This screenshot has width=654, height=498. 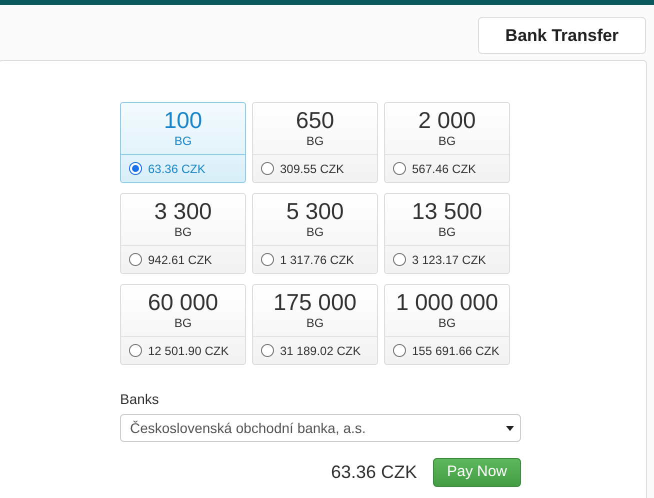 I want to click on package-card: 175 000 BG 31 189.02 CZK, so click(x=315, y=324).